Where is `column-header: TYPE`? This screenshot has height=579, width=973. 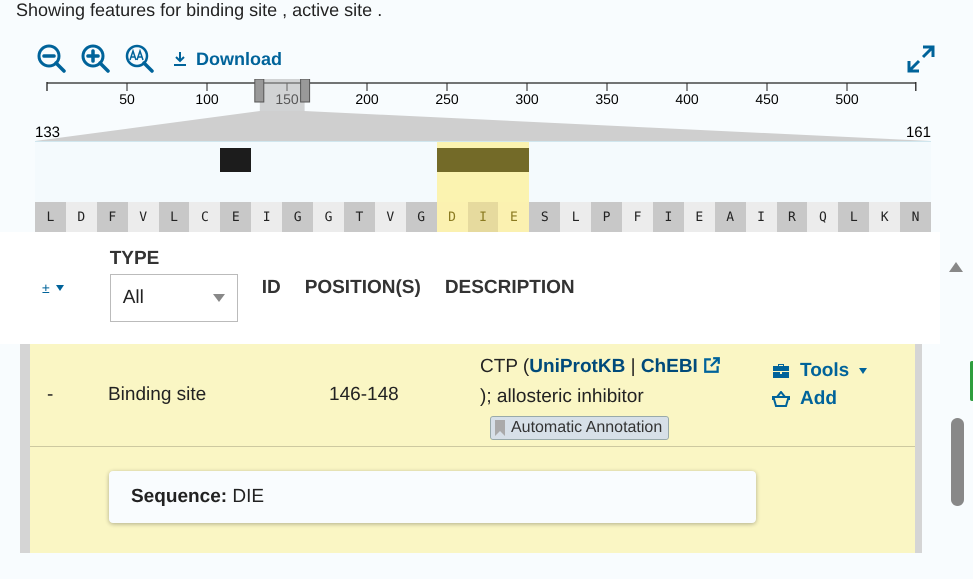 column-header: TYPE is located at coordinates (135, 259).